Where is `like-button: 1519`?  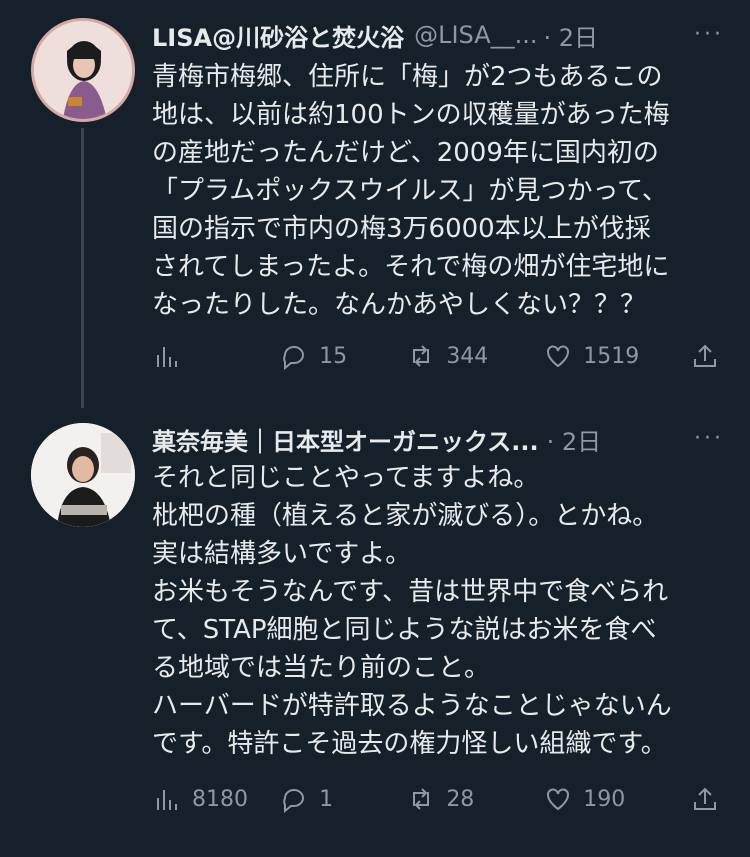
like-button: 1519 is located at coordinates (616, 356).